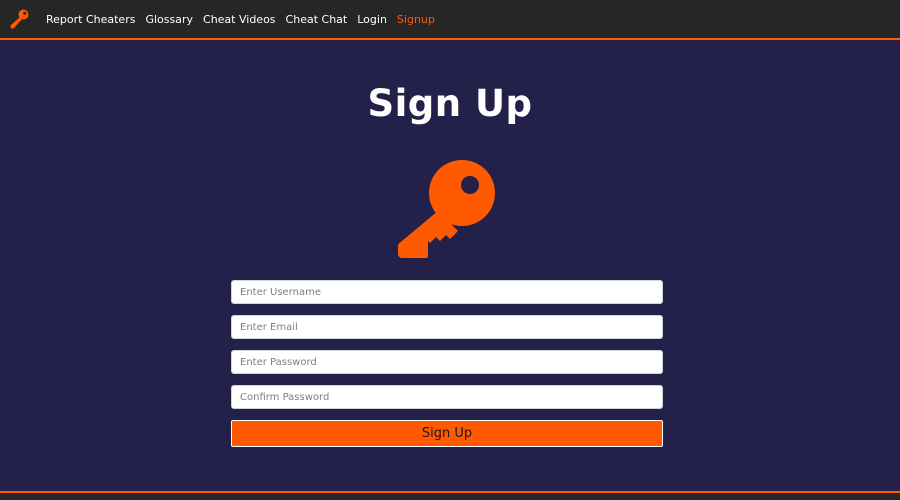 The image size is (900, 500). Describe the element at coordinates (239, 19) in the screenshot. I see `nav-cheat-videos: Cheat Videos` at that location.